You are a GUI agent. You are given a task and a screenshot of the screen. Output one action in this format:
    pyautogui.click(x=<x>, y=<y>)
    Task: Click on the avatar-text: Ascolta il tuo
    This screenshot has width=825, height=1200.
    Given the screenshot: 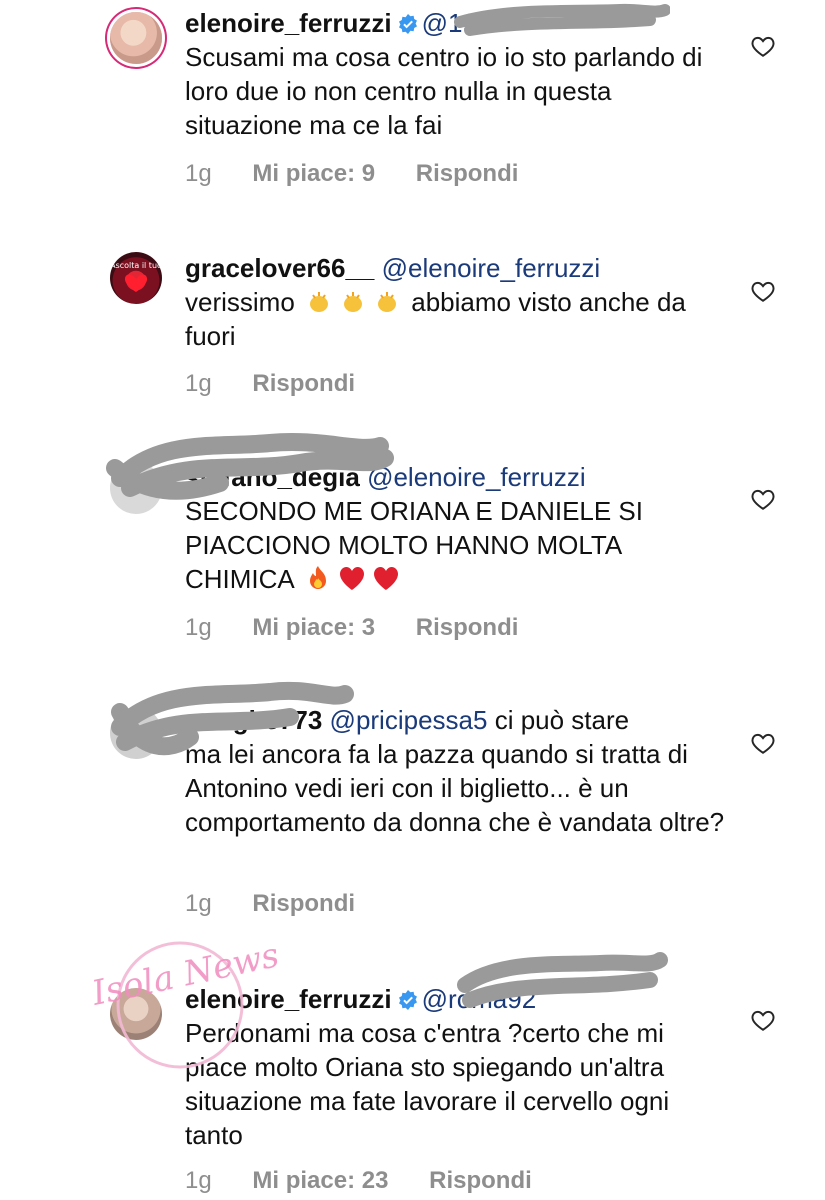 What is the action you would take?
    pyautogui.click(x=136, y=265)
    